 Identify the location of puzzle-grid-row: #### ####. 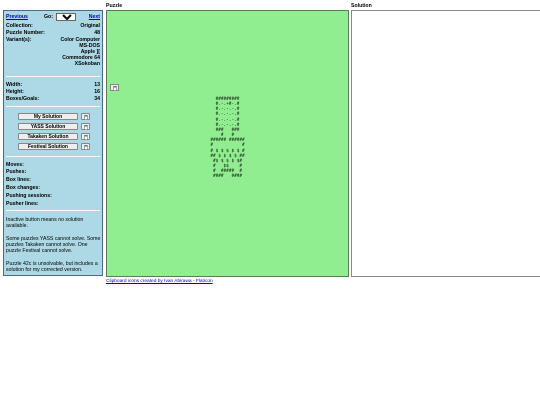
(227, 177).